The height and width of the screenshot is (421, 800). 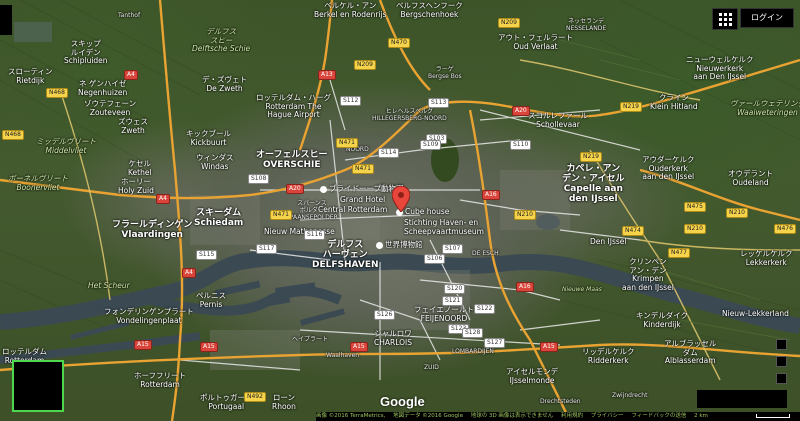 What do you see at coordinates (765, 108) in the screenshot?
I see `place-waalweteringen: ヴァールウェテリング Waaiweteringen` at bounding box center [765, 108].